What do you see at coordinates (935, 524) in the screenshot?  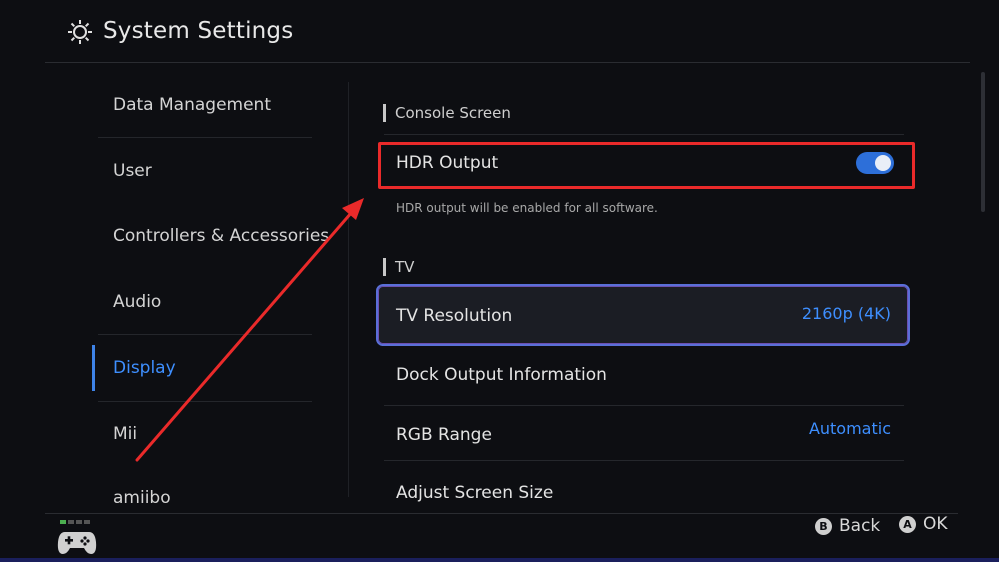 I see `ok-button: OK` at bounding box center [935, 524].